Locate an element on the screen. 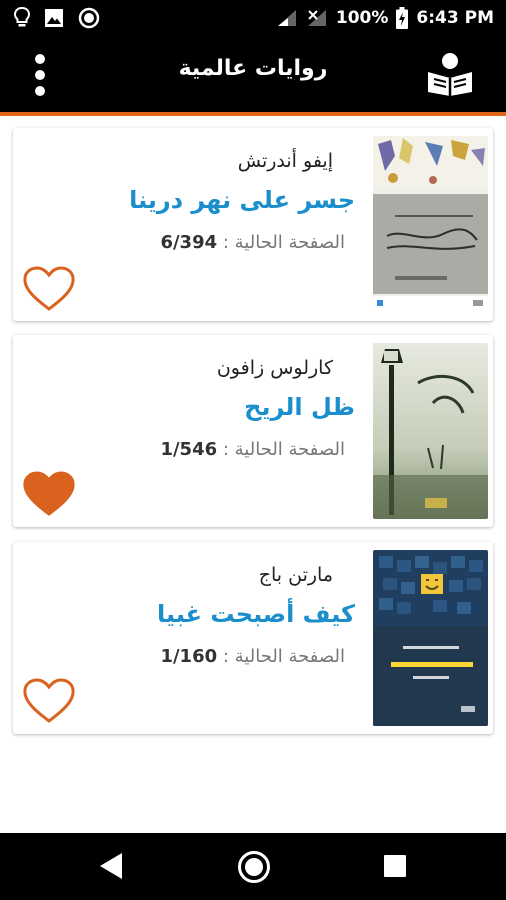 The height and width of the screenshot is (900, 506). battery-percent: 100% is located at coordinates (362, 17).